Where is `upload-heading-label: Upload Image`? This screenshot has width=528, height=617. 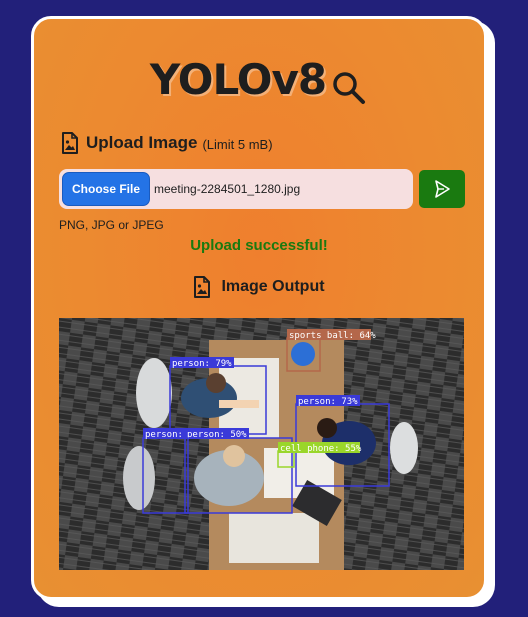 upload-heading-label: Upload Image is located at coordinates (142, 142).